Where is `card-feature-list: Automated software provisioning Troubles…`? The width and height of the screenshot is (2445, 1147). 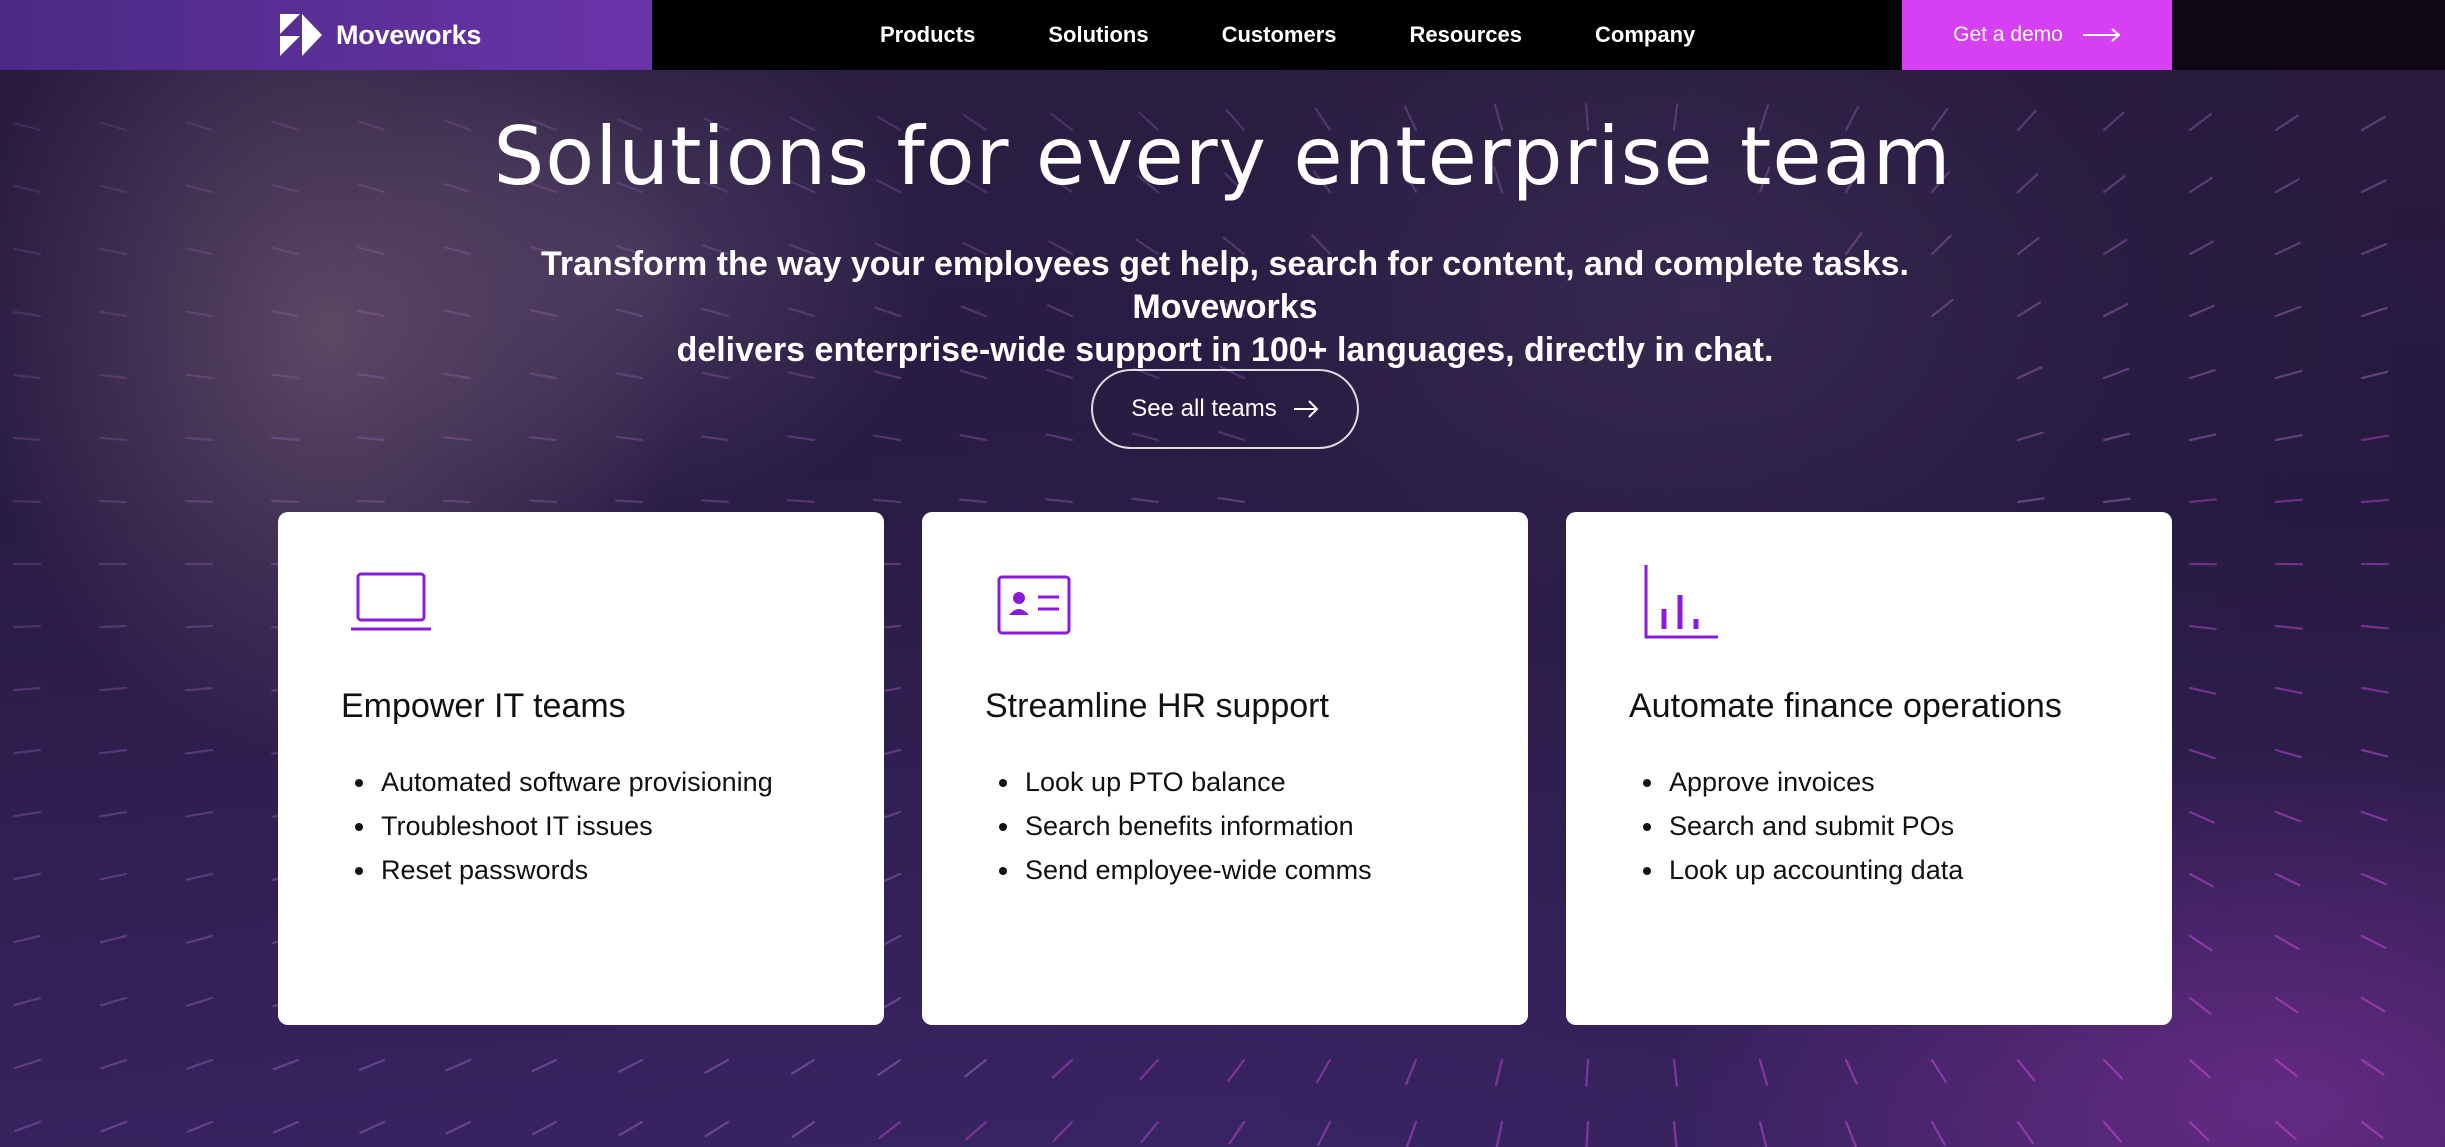
card-feature-list: Automated software provisioning Troubles… is located at coordinates (557, 826).